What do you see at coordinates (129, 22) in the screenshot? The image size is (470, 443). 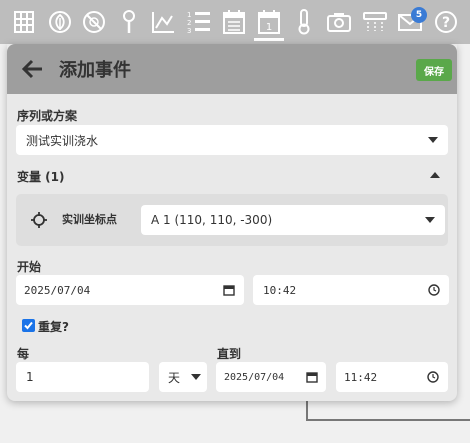 I see `pin-icon` at bounding box center [129, 22].